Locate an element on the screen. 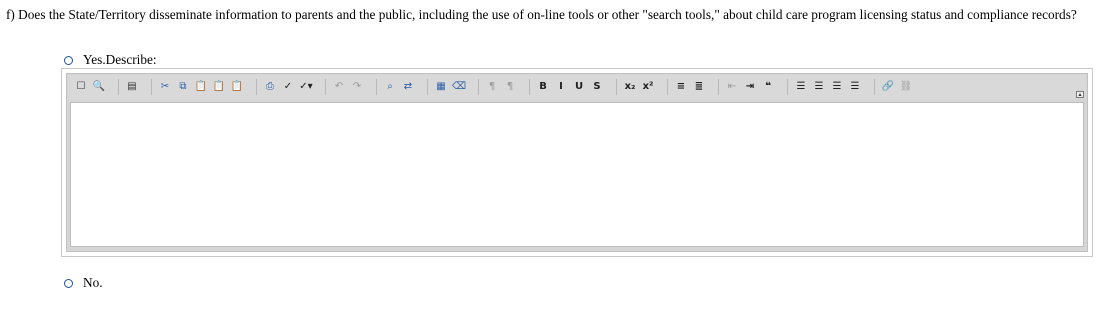  toolbar-group: x₂ x² is located at coordinates (639, 87).